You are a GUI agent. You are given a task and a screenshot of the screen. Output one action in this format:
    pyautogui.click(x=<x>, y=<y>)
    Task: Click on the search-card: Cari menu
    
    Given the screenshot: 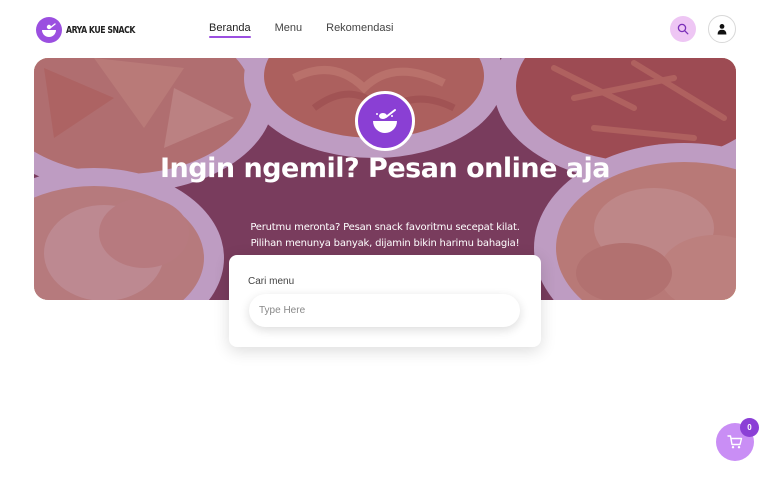 What is the action you would take?
    pyautogui.click(x=385, y=301)
    